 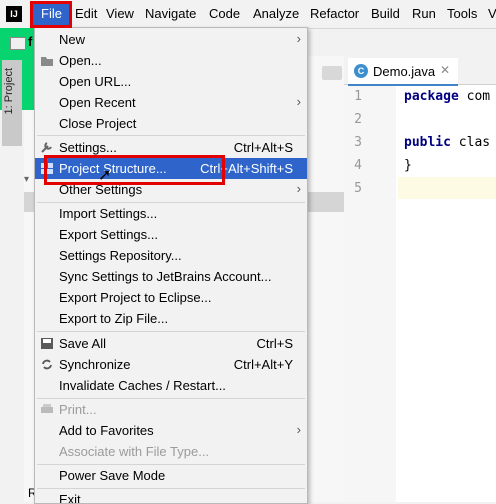 What do you see at coordinates (358, 119) in the screenshot?
I see `line-number: 2` at bounding box center [358, 119].